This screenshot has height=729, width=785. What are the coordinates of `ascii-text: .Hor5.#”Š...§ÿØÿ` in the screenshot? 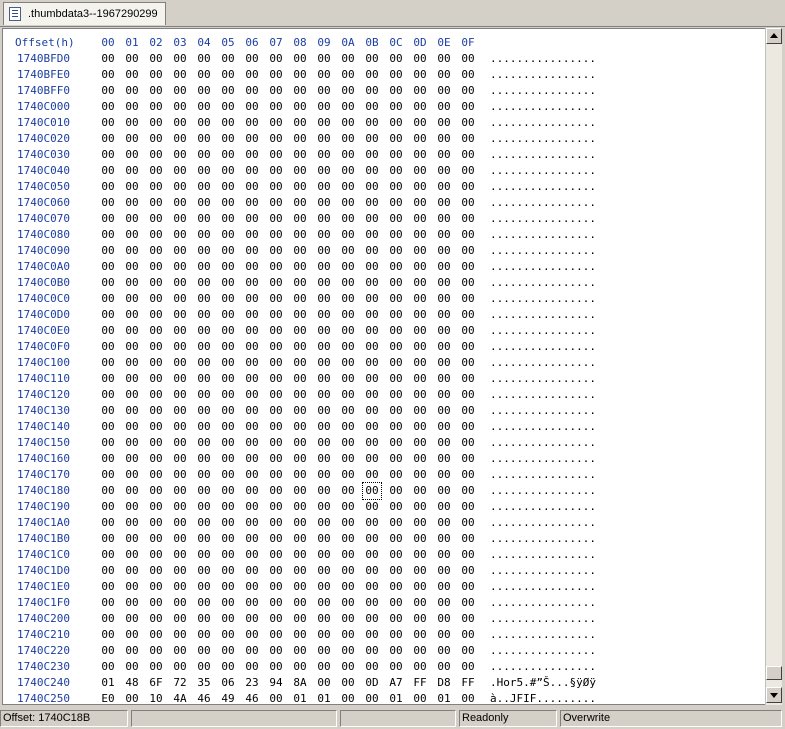 It's located at (543, 683).